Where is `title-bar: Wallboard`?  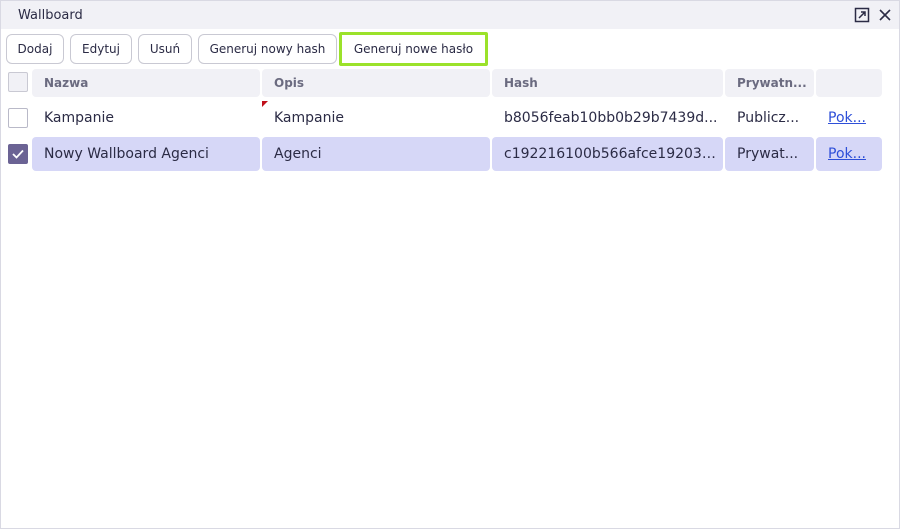
title-bar: Wallboard is located at coordinates (450, 15).